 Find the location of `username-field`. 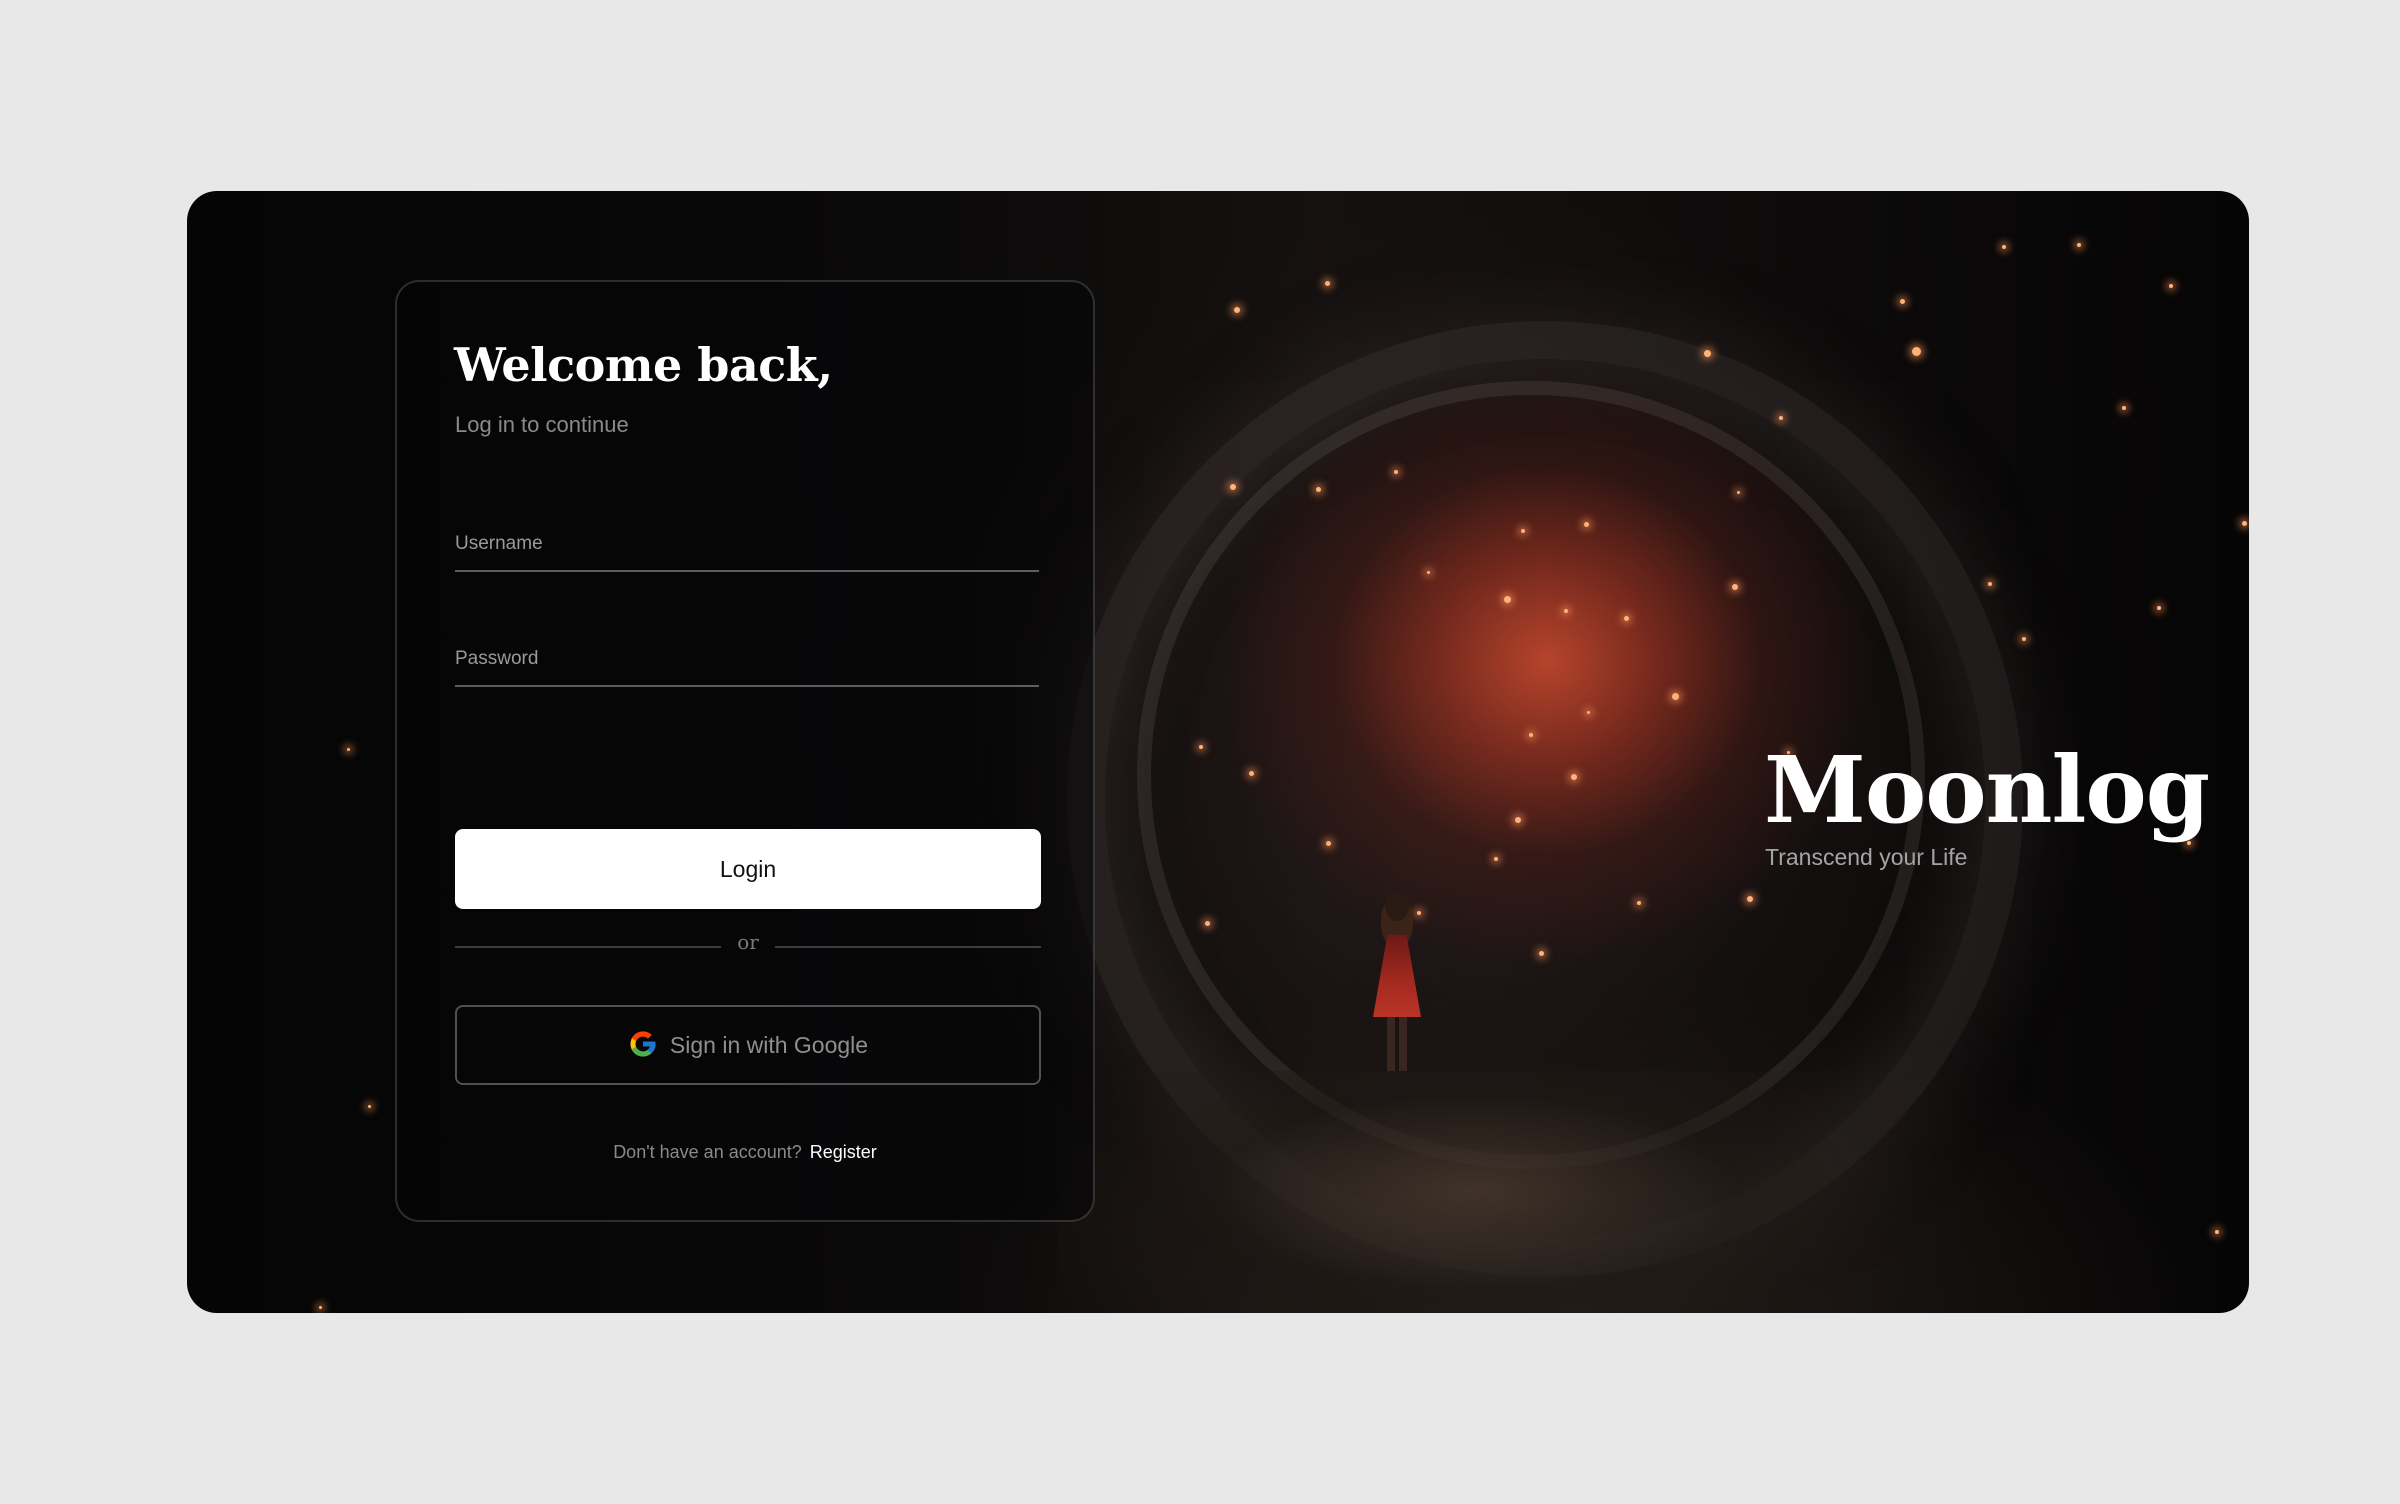

username-field is located at coordinates (747, 544).